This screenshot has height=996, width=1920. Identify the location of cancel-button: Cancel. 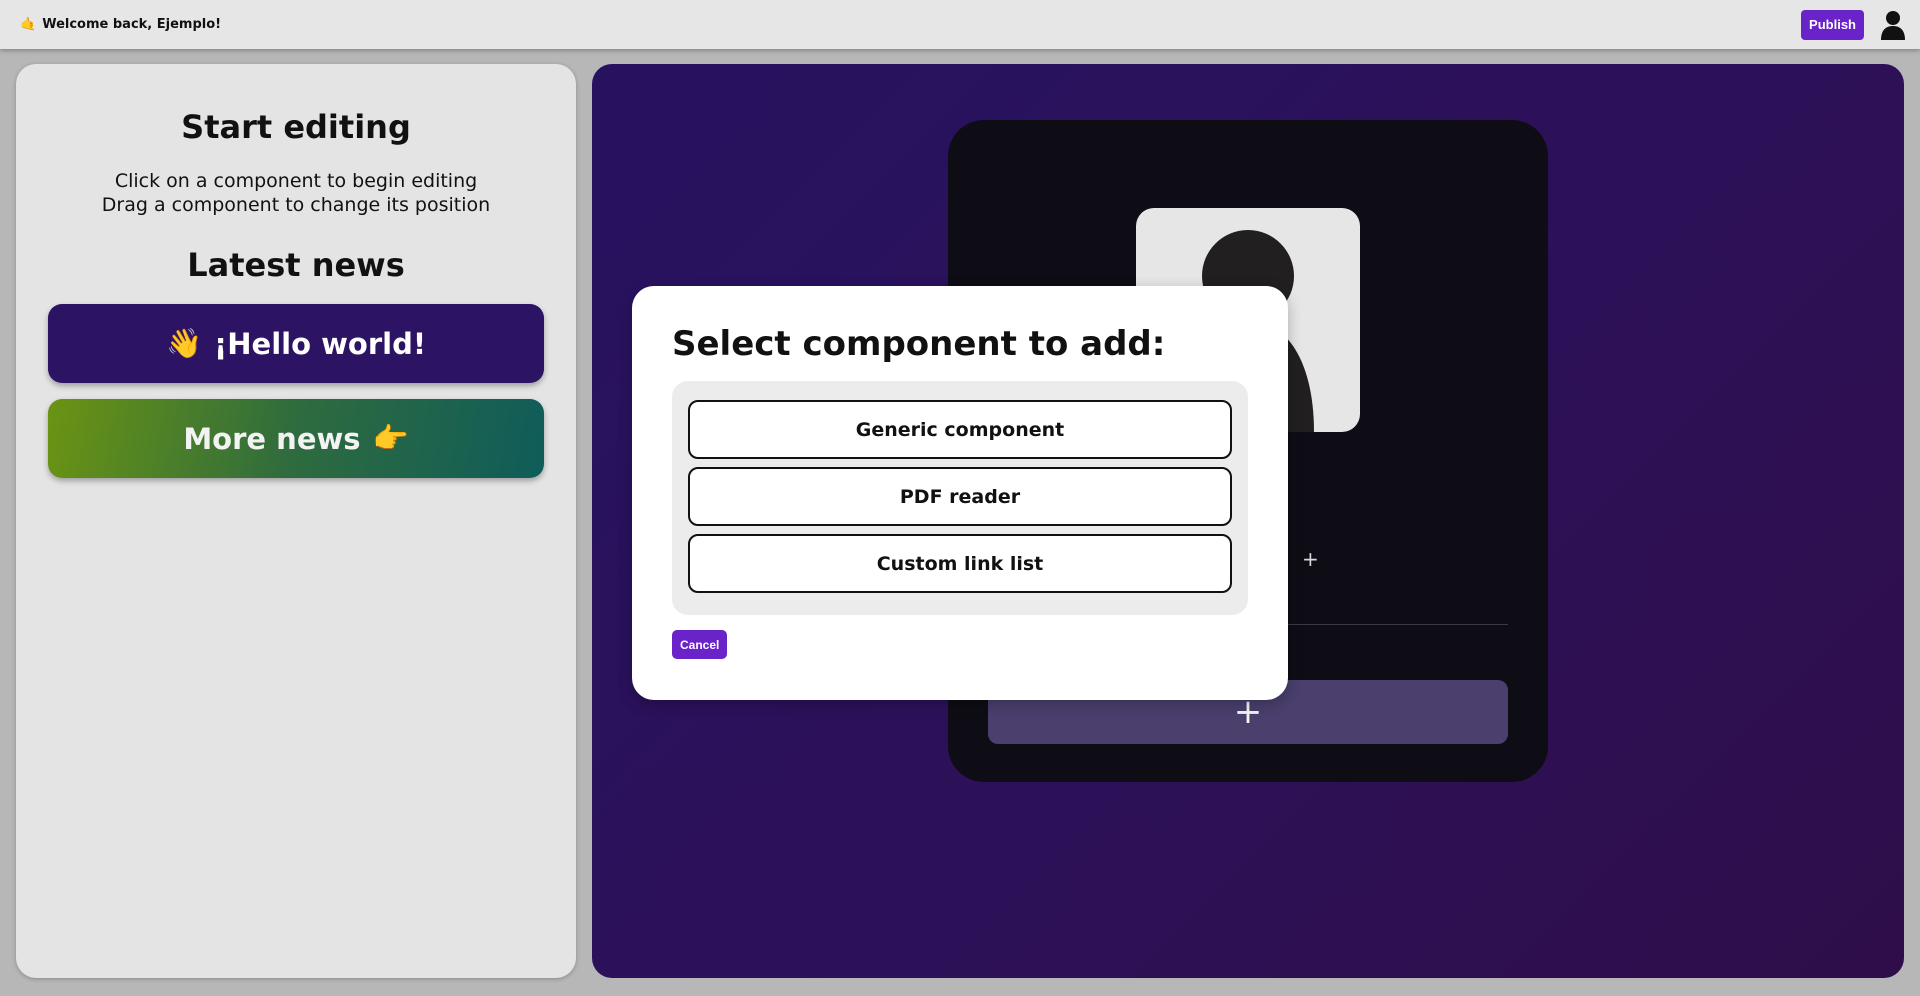
(700, 644).